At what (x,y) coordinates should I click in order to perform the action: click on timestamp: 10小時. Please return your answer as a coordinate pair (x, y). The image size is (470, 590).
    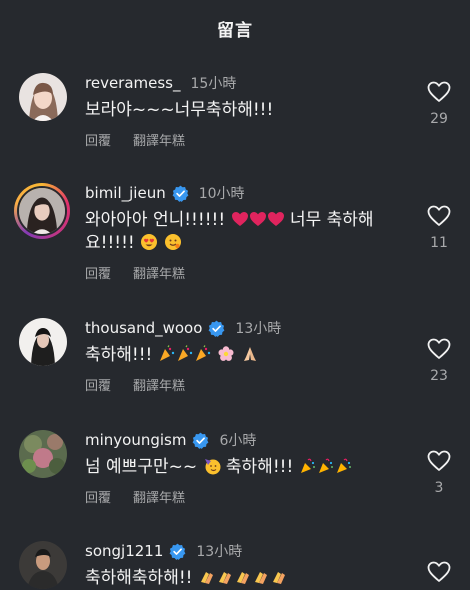
    Looking at the image, I should click on (221, 194).